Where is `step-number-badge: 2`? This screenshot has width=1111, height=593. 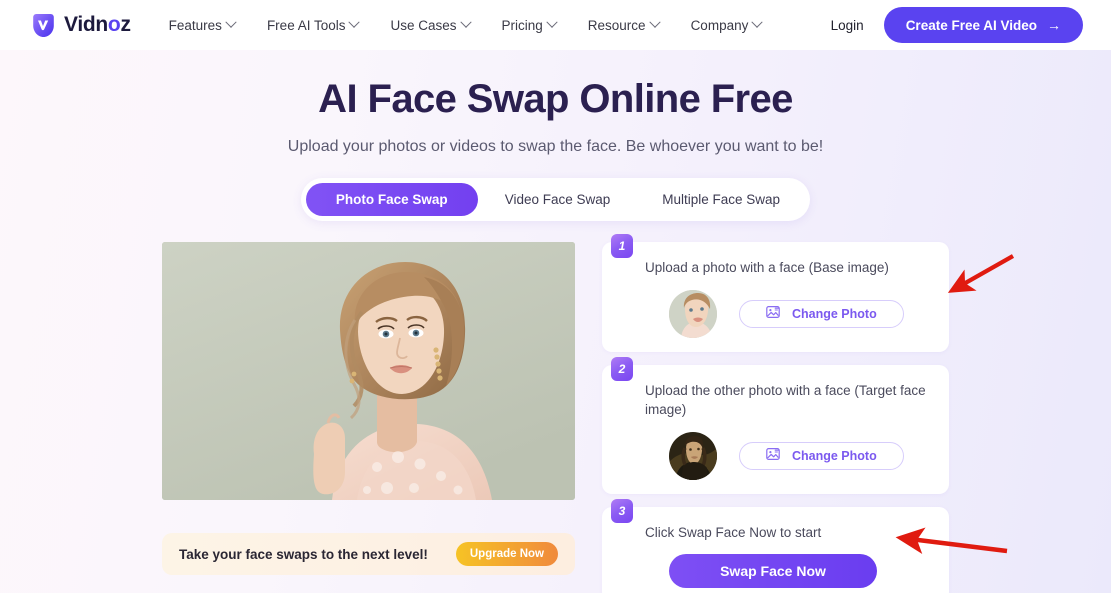 step-number-badge: 2 is located at coordinates (622, 368).